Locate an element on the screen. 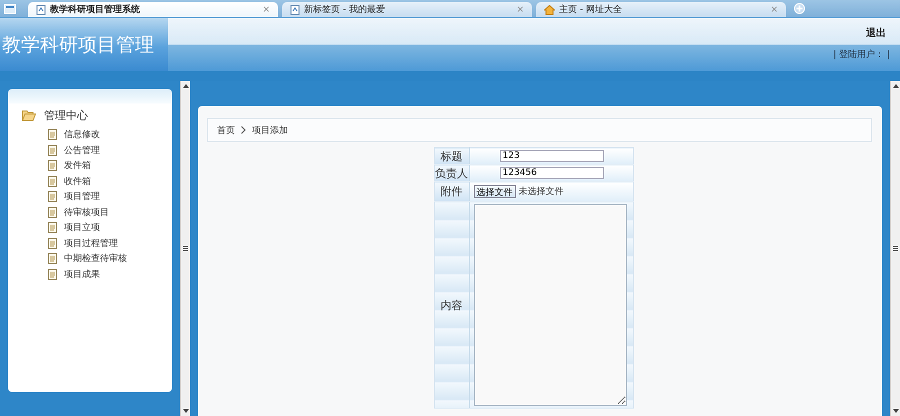  field-label: 负责人 is located at coordinates (451, 173).